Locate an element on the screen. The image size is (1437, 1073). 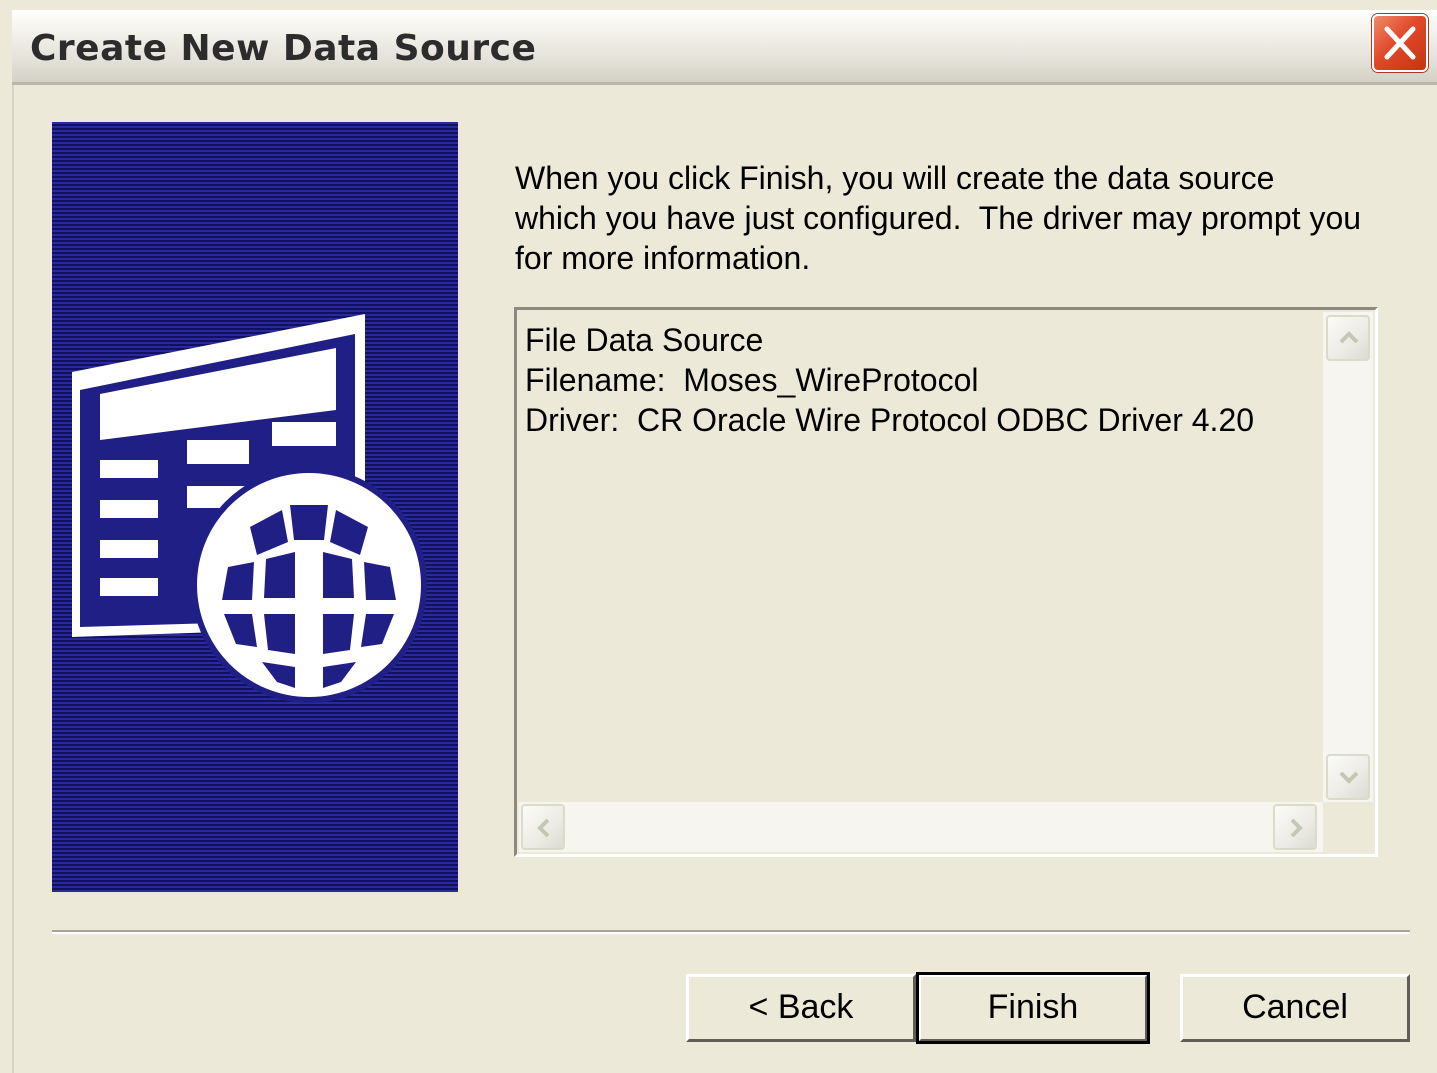
cancel-button: Cancel is located at coordinates (1295, 1008).